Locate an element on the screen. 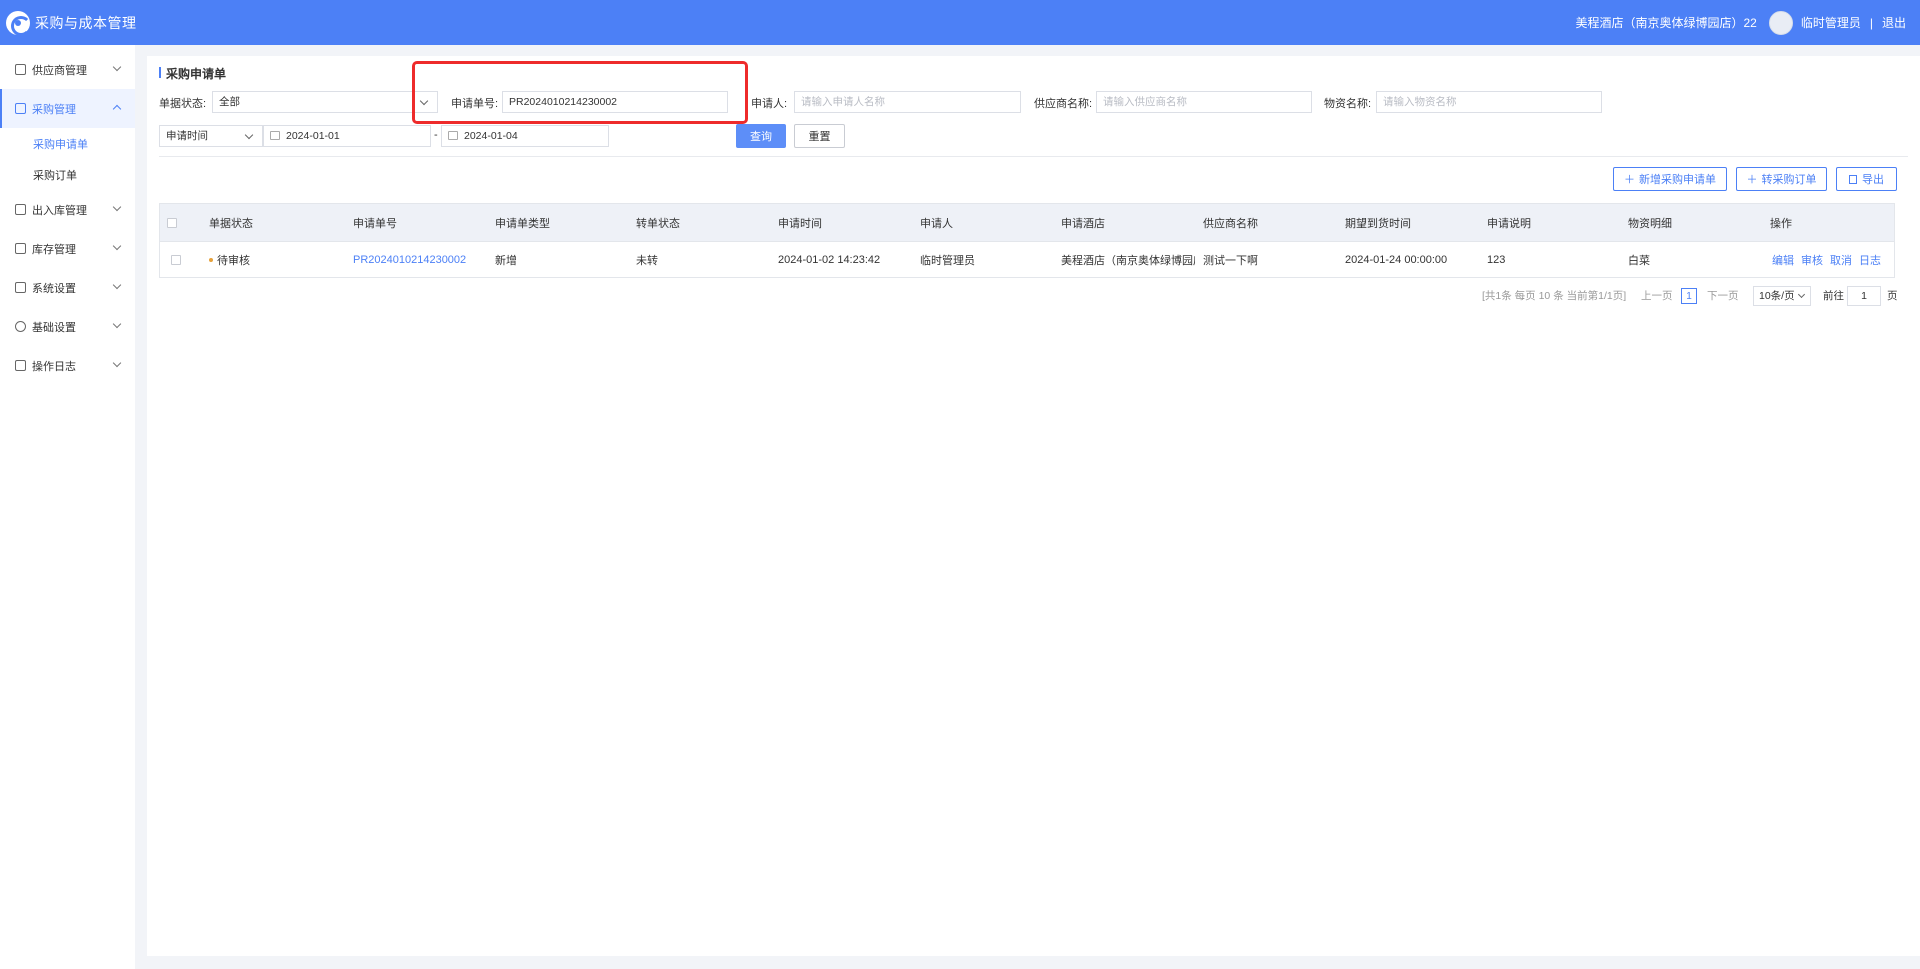 The height and width of the screenshot is (969, 1920). top-bar: 采购与成本管理 美程酒店（南京奥体绿博园店）22 临时管理员 | 退出 is located at coordinates (960, 22).